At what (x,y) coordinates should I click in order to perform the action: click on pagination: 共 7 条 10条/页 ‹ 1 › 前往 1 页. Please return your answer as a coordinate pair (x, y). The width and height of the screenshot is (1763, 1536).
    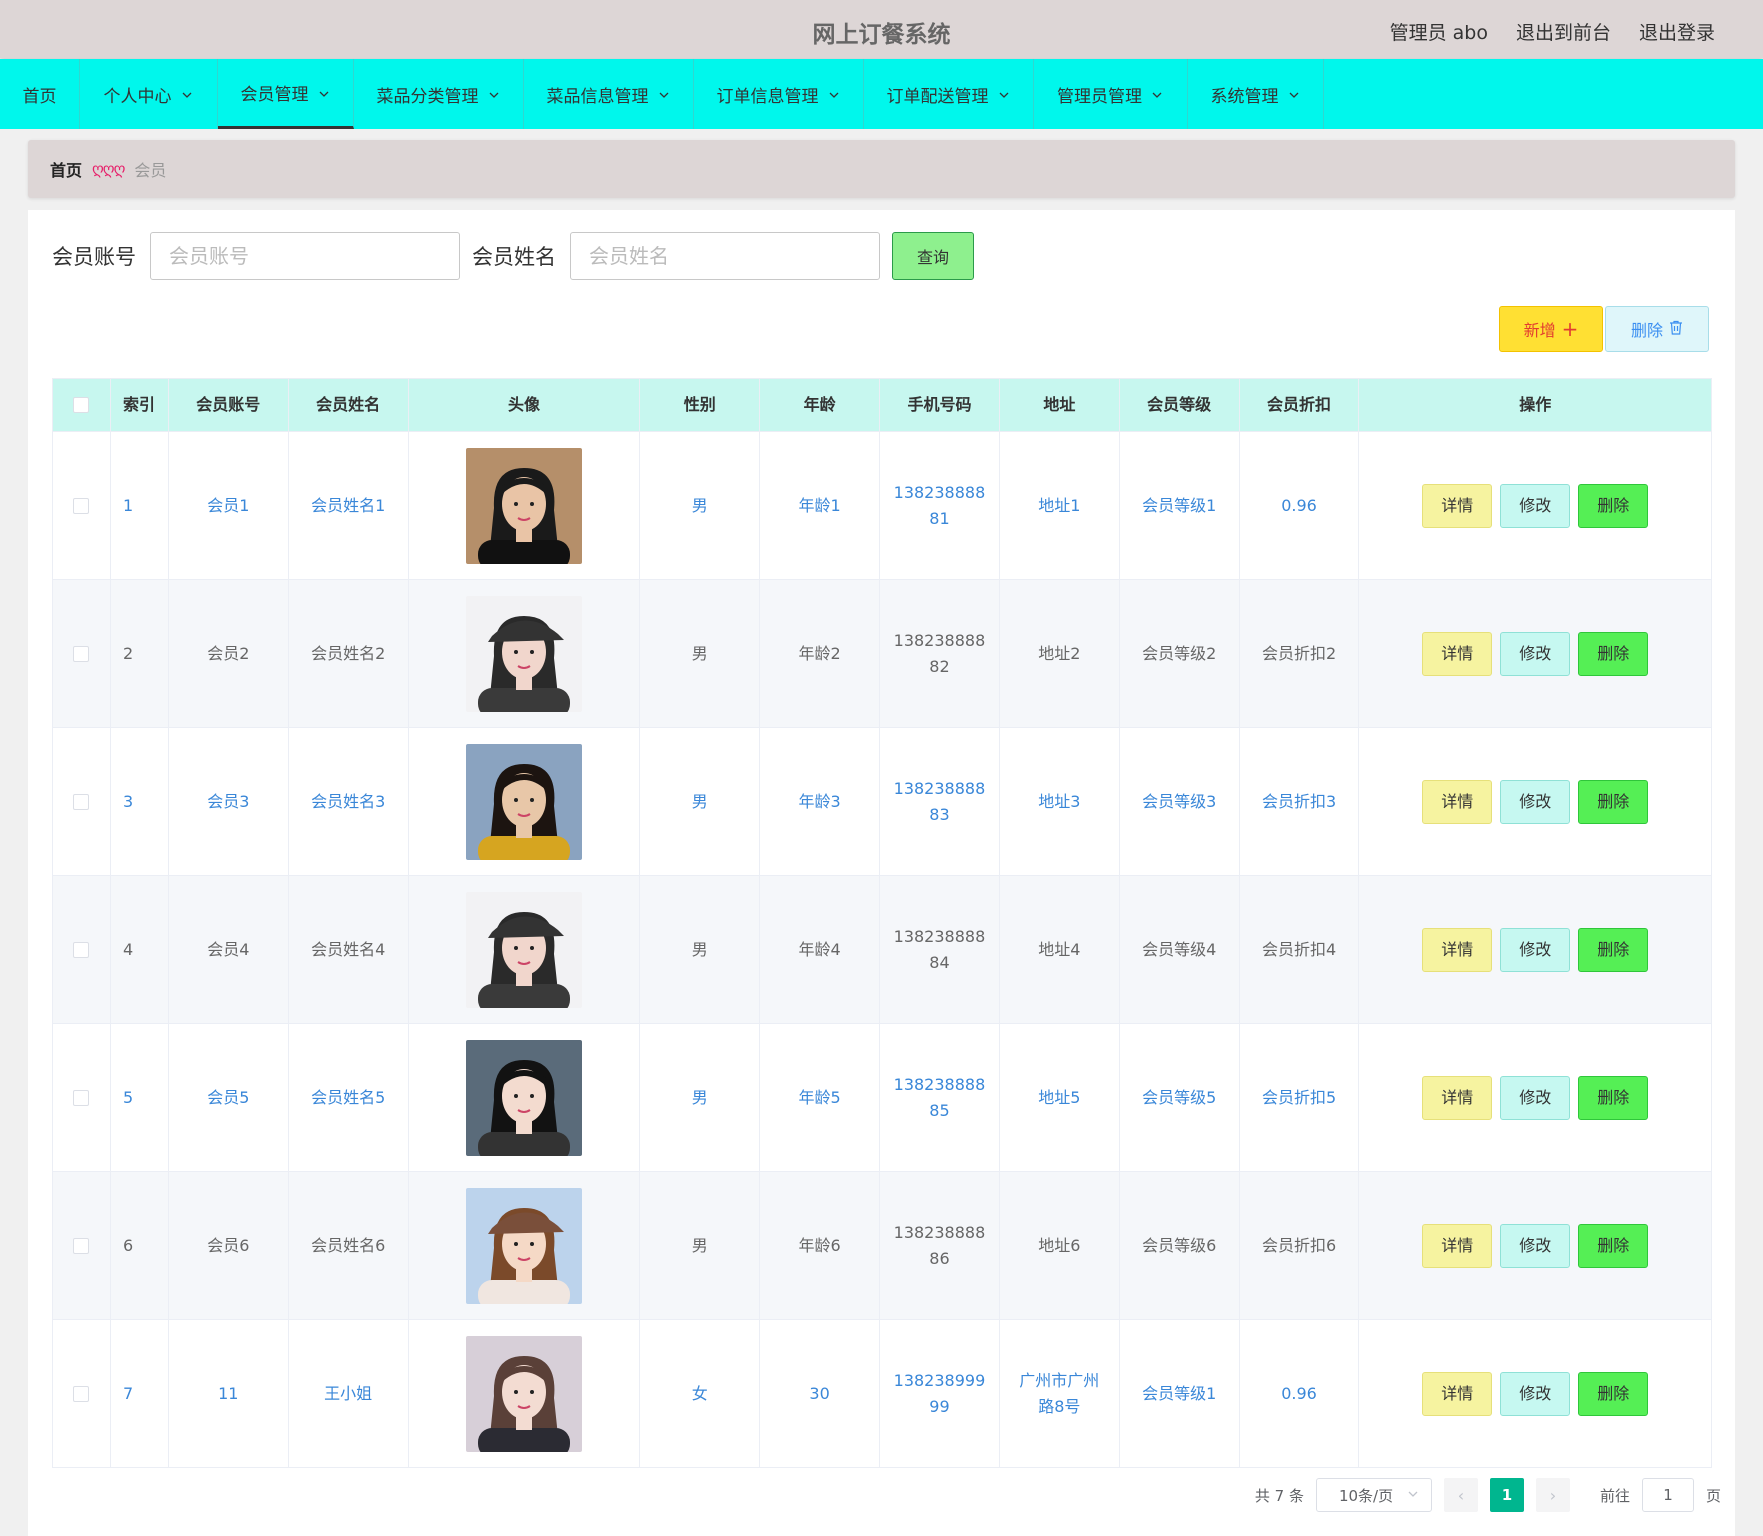
    Looking at the image, I should click on (1488, 1495).